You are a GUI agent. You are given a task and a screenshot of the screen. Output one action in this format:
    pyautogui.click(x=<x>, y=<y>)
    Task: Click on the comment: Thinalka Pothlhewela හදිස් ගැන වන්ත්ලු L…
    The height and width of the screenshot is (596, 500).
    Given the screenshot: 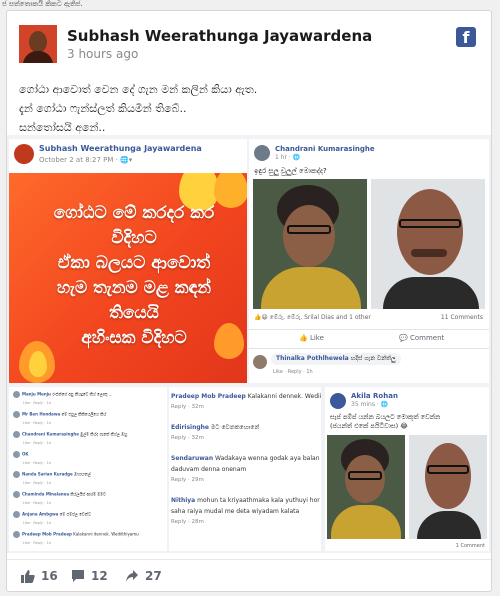 What is the action you would take?
    pyautogui.click(x=369, y=366)
    